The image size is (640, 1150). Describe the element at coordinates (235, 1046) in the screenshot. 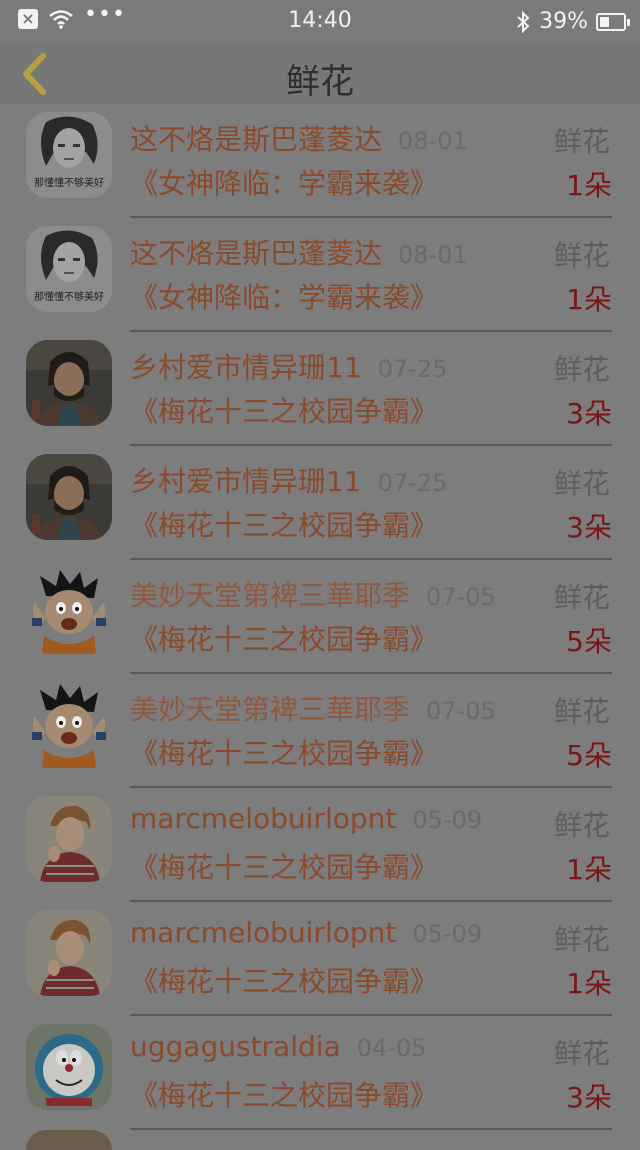

I see `sender-name-text: uggagustraldia` at that location.